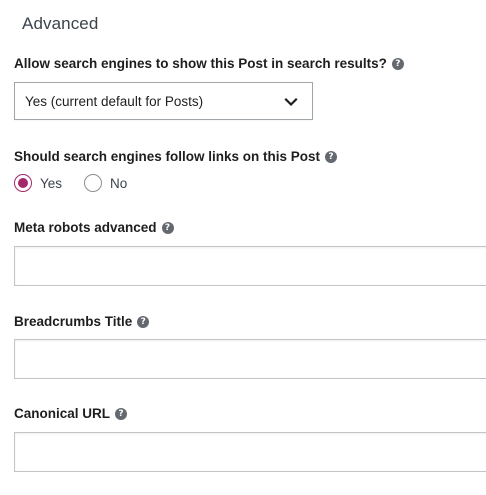 This screenshot has width=486, height=495. I want to click on canonical-url-label-text: Canonical URL, so click(62, 413).